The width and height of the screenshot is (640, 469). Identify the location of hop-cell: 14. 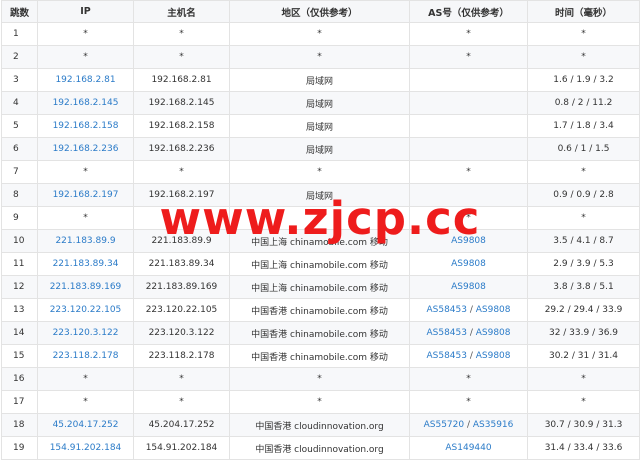
(19, 333).